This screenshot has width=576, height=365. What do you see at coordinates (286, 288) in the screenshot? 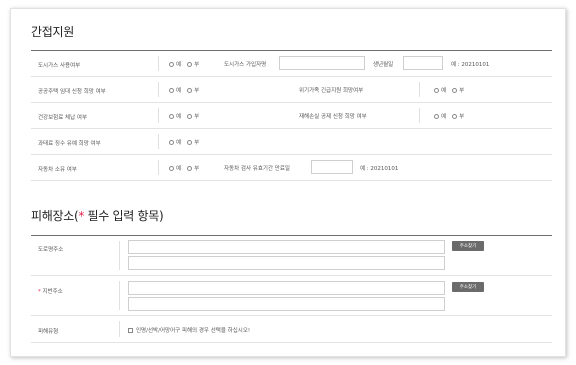
I see `lot-address-input` at bounding box center [286, 288].